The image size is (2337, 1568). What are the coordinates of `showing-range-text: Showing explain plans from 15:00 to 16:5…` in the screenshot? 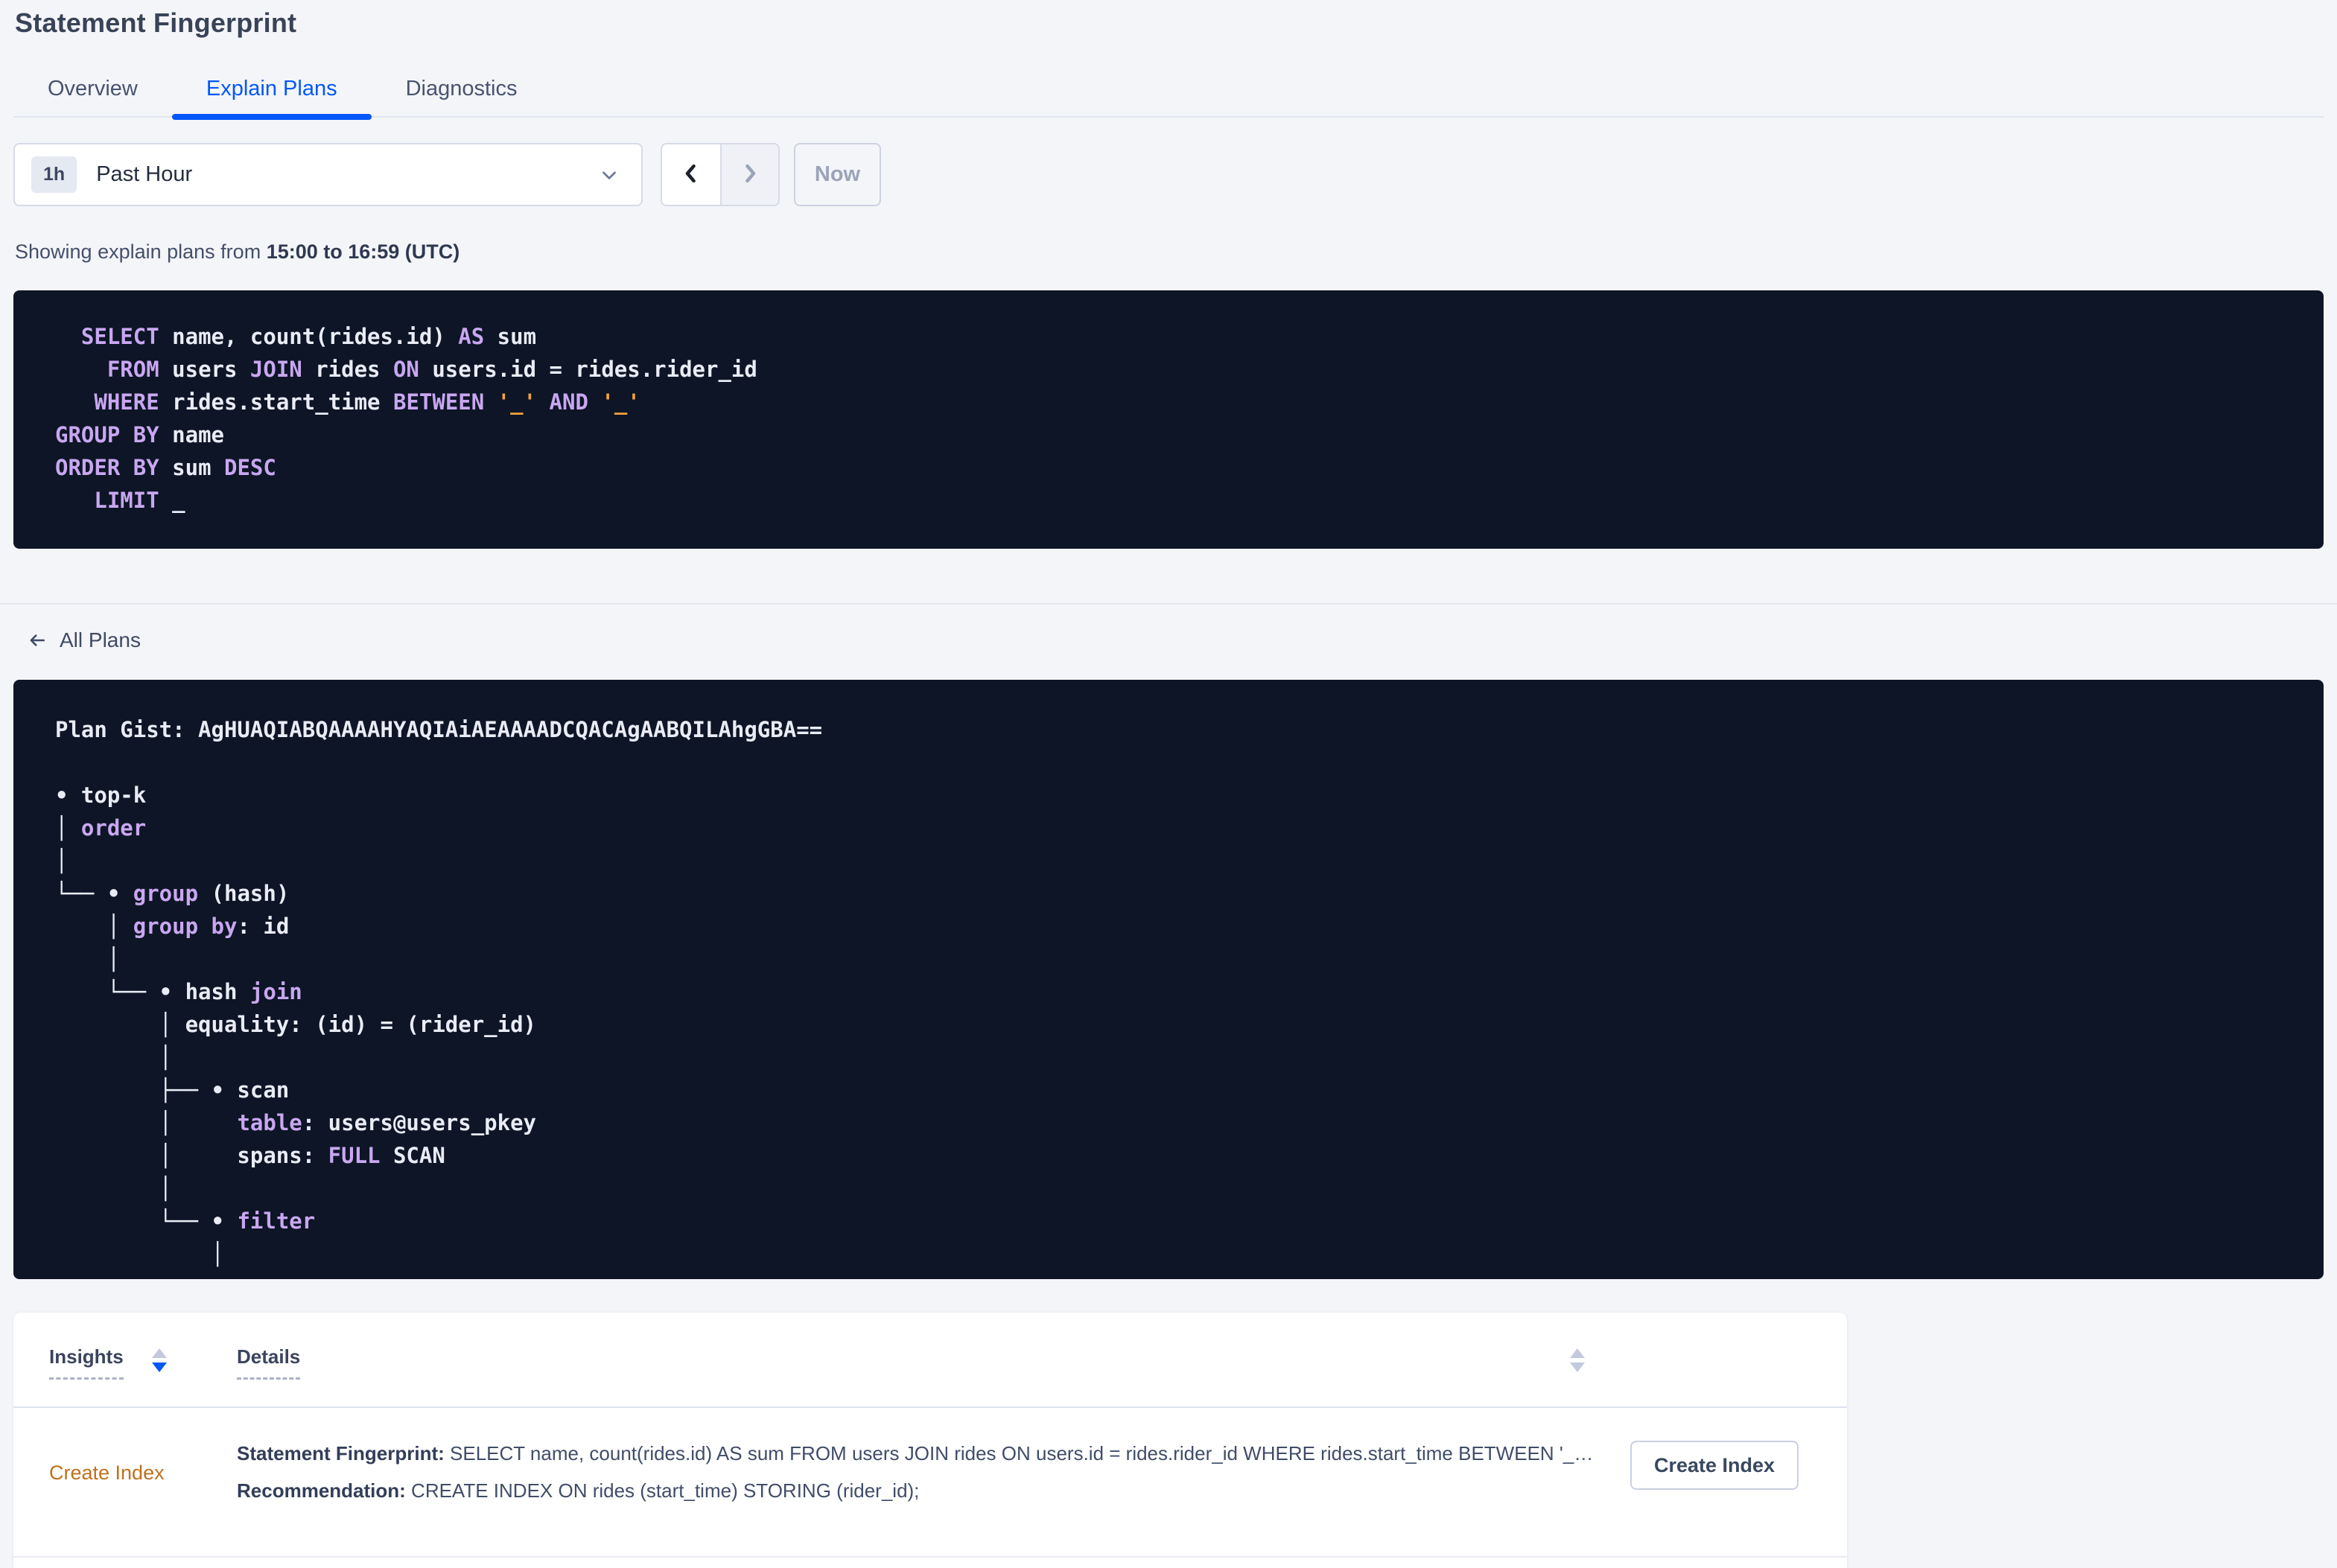 It's located at (238, 251).